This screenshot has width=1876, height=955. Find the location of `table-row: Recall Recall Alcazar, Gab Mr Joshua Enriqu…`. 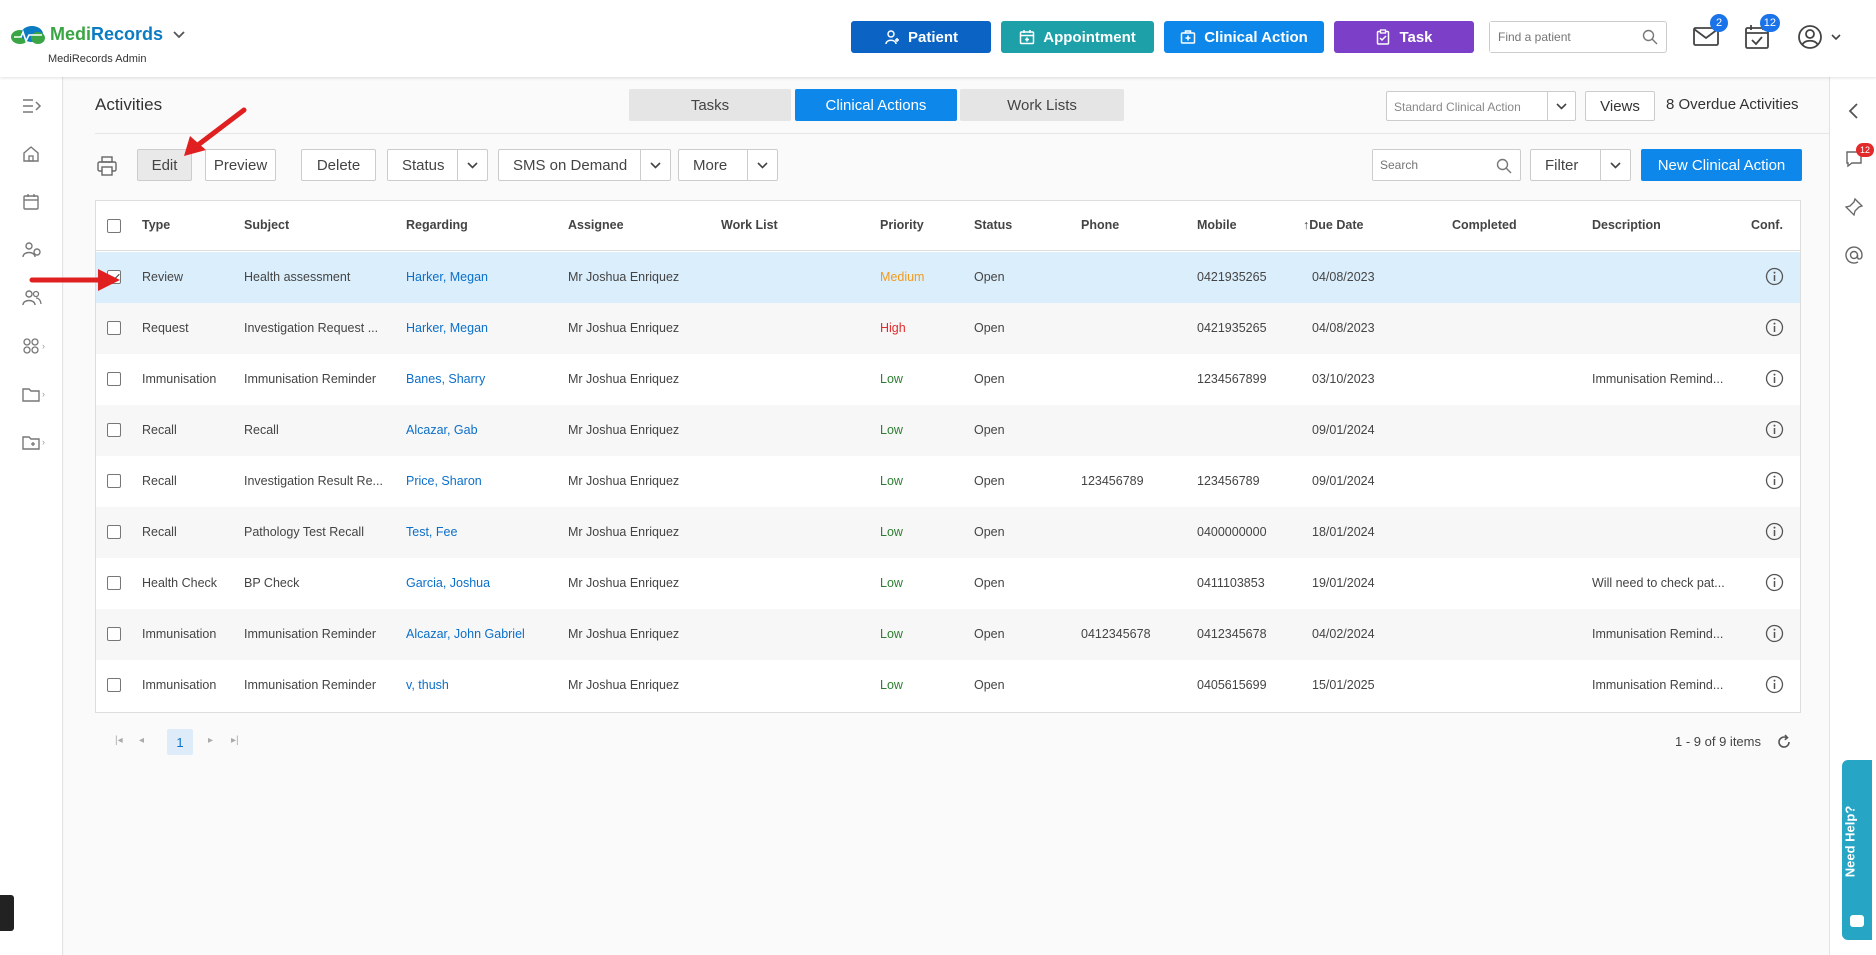

table-row: Recall Recall Alcazar, Gab Mr Joshua Enriqu… is located at coordinates (948, 430).